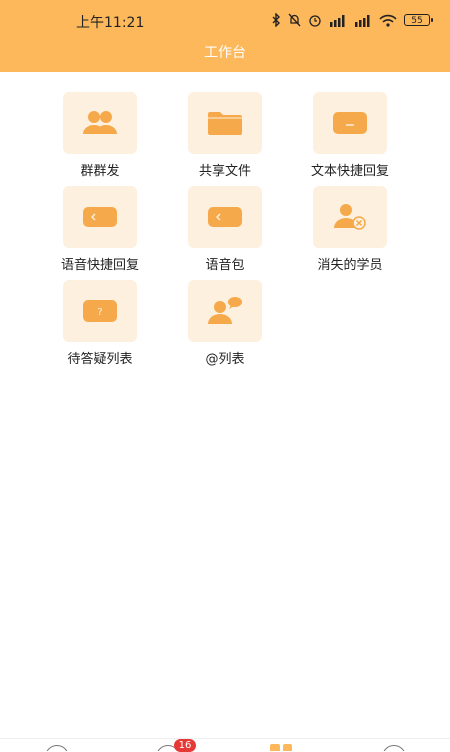 The width and height of the screenshot is (450, 752). I want to click on alarm-icon, so click(315, 21).